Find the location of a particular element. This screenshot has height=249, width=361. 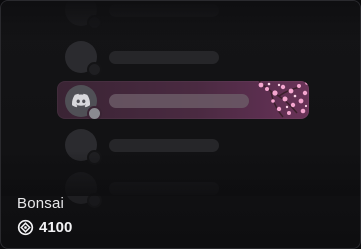

item-name: Bonsai is located at coordinates (41, 203).